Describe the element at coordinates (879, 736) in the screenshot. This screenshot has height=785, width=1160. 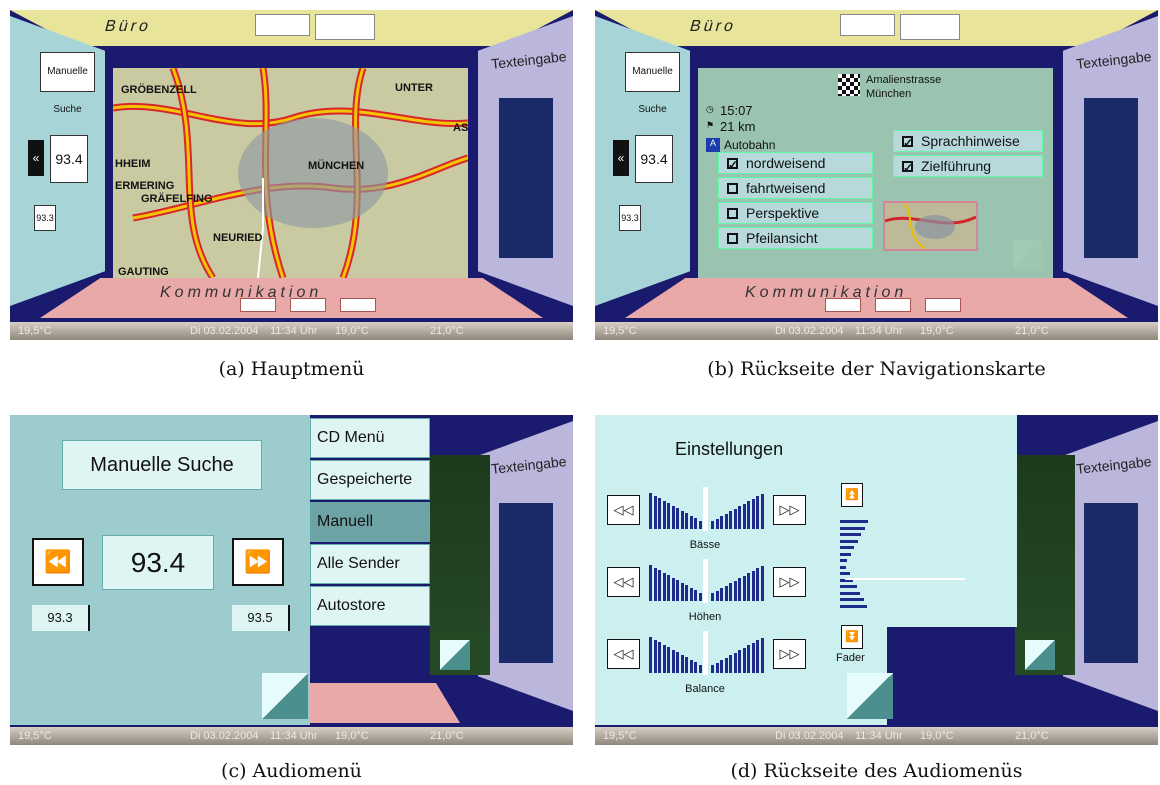
I see `status-time: 11:34 Uhr` at that location.